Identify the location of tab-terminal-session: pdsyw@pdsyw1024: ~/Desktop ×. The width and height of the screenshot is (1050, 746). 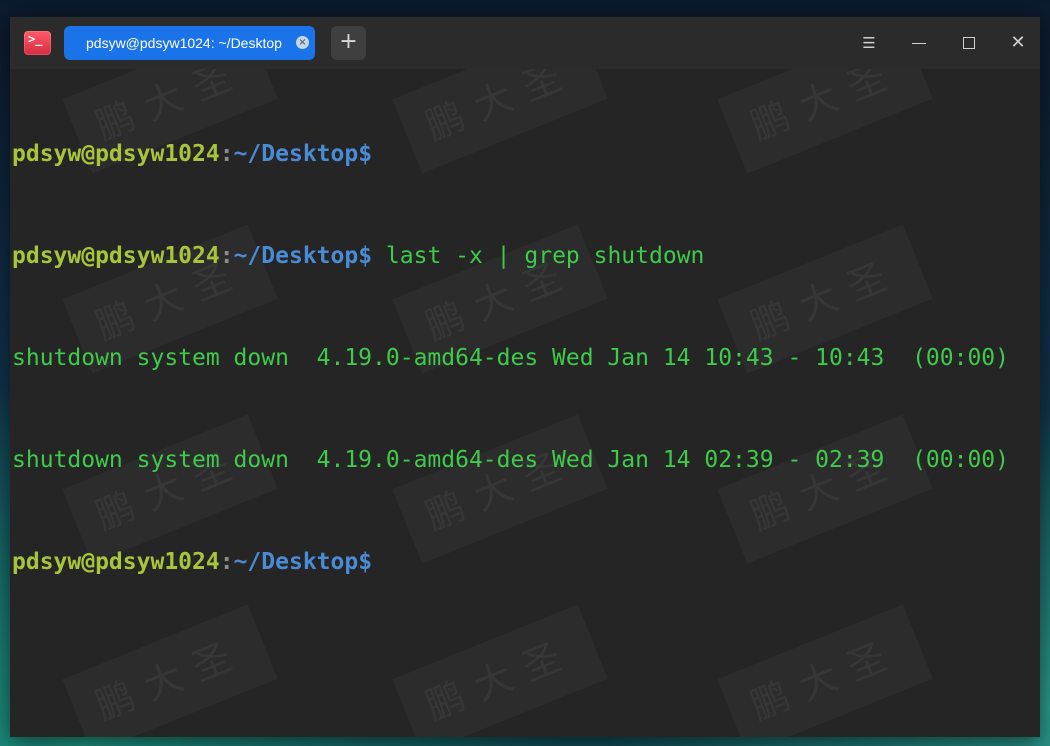
(189, 43).